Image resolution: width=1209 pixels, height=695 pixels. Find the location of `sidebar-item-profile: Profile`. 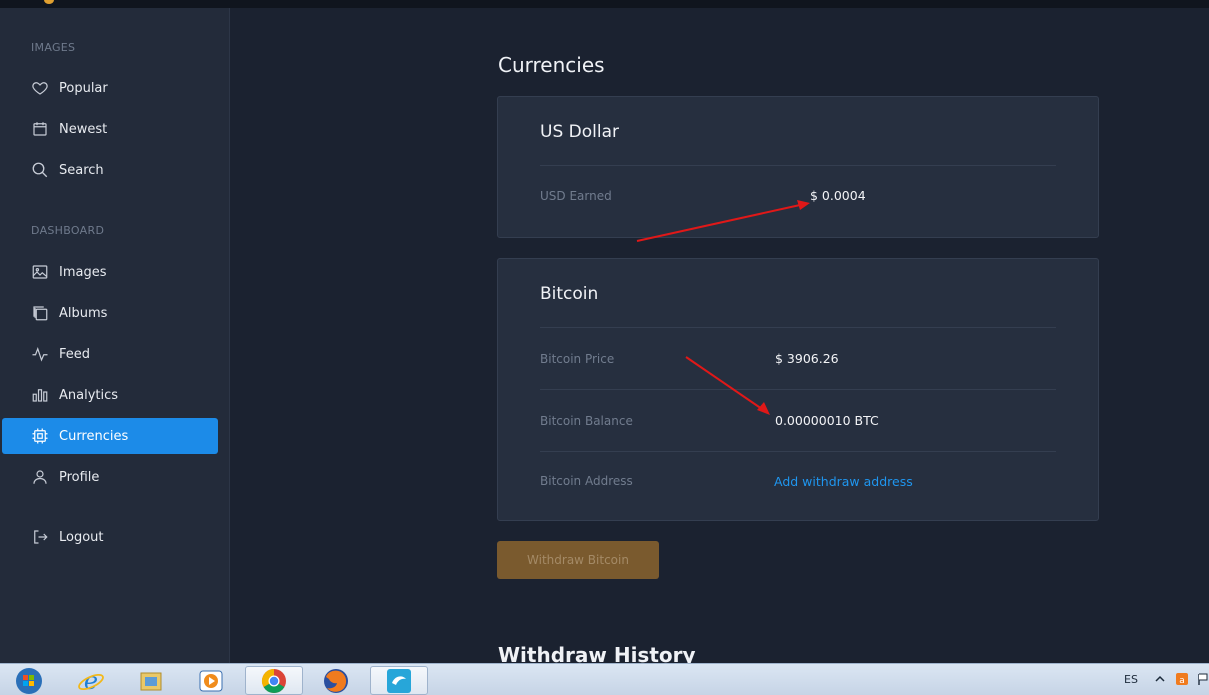

sidebar-item-profile: Profile is located at coordinates (110, 477).